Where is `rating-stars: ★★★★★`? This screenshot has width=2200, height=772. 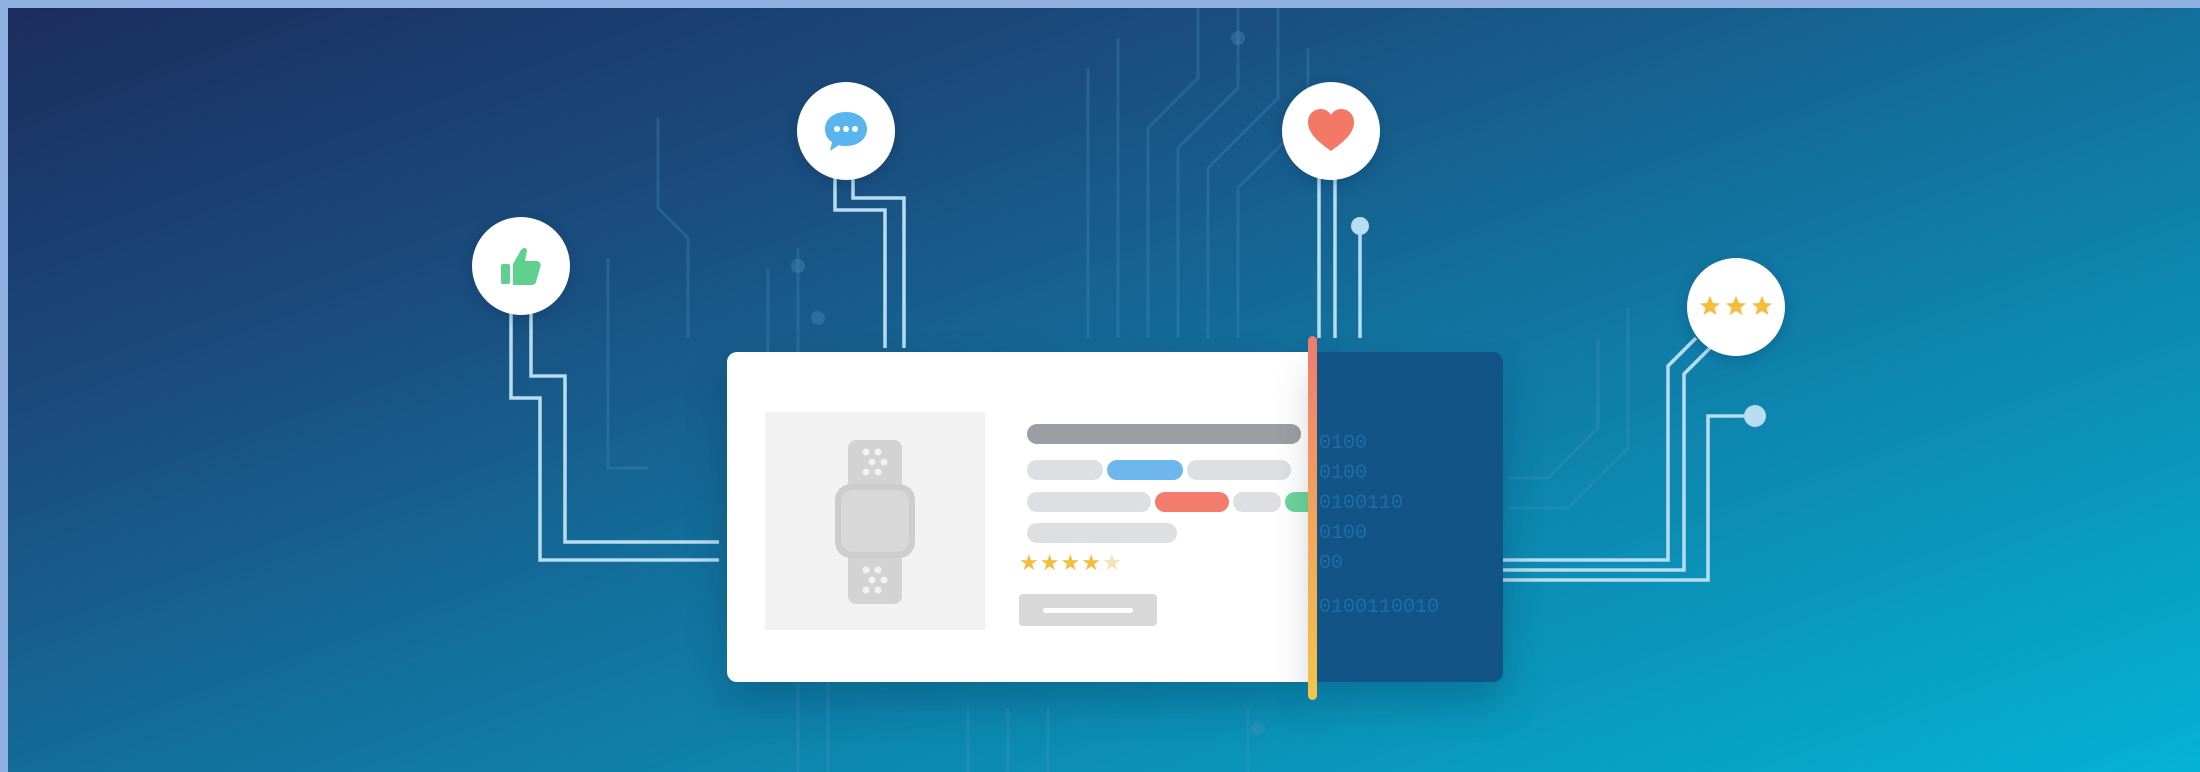 rating-stars: ★★★★★ is located at coordinates (1071, 563).